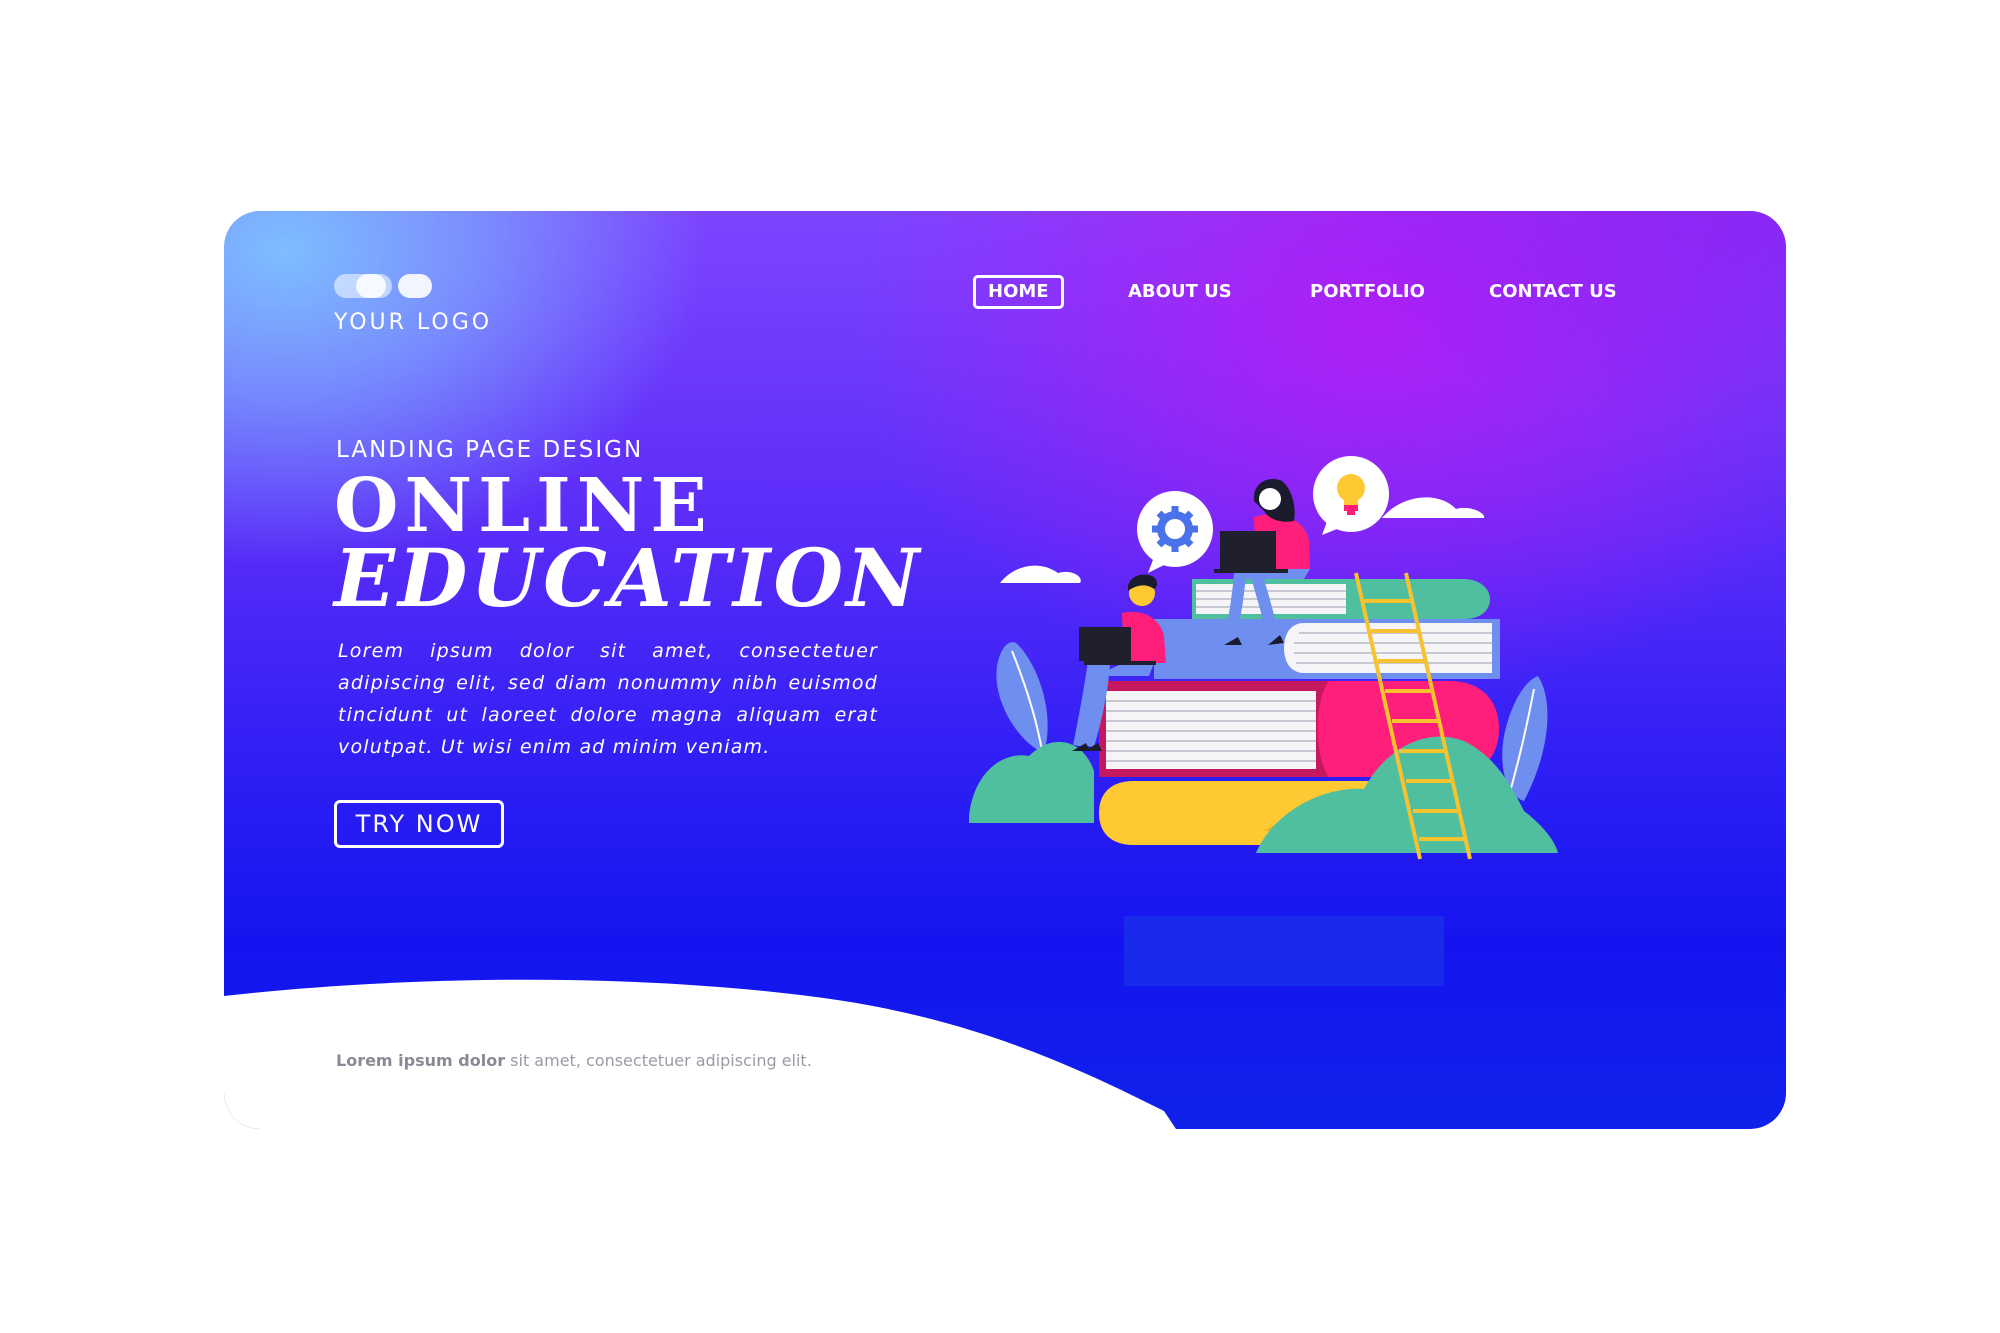 The image size is (2000, 1333). What do you see at coordinates (1525, 738) in the screenshot?
I see `leaf-plant-right` at bounding box center [1525, 738].